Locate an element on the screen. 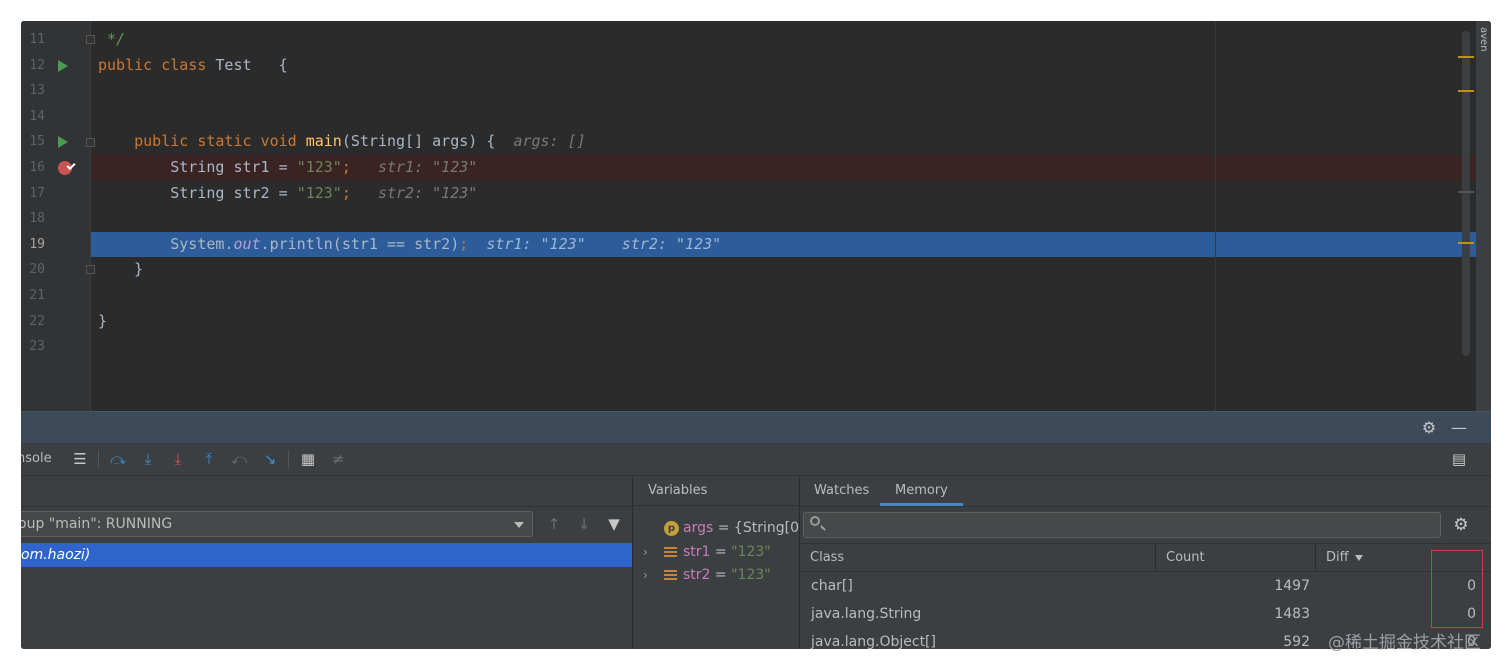  maven-tab-label: aven is located at coordinates (1483, 39).